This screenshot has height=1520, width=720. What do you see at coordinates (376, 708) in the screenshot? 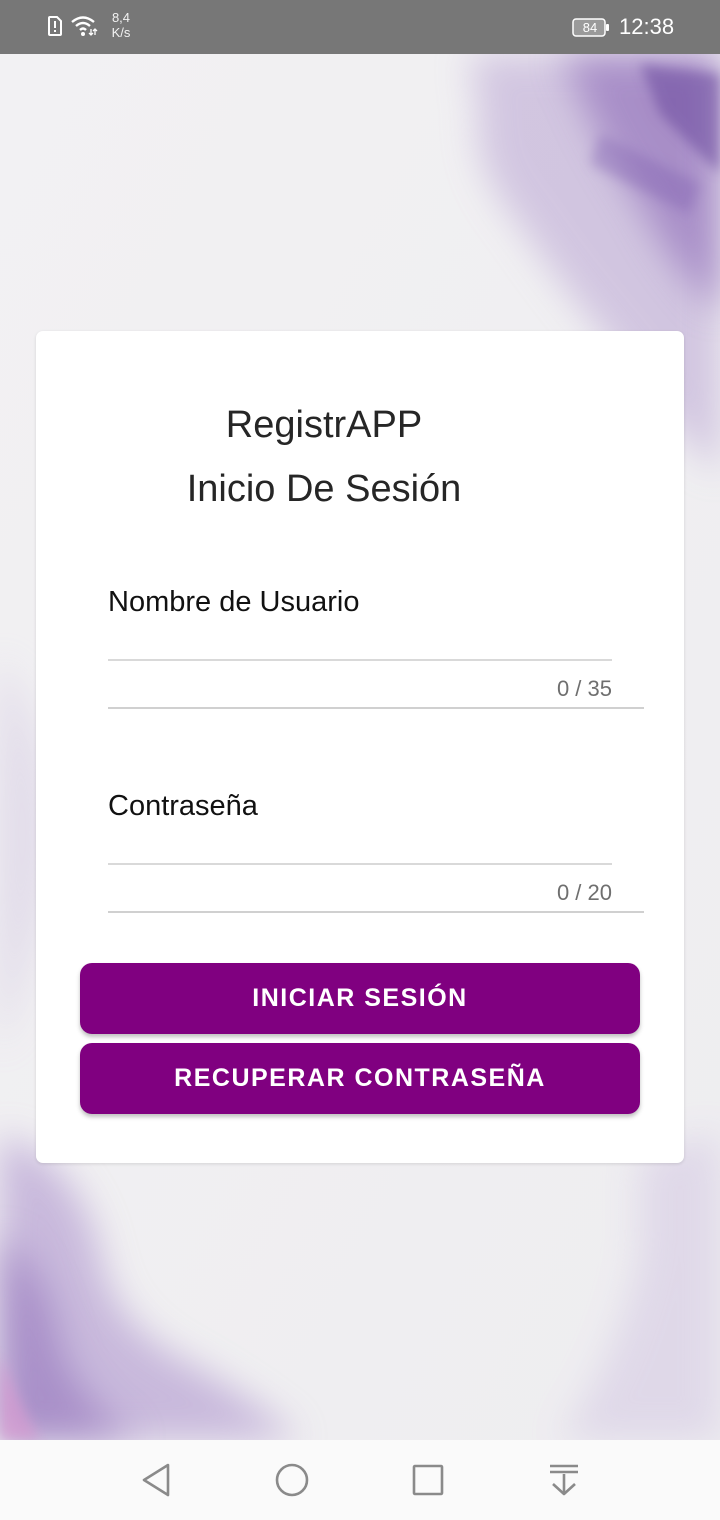
I see `username-divider` at bounding box center [376, 708].